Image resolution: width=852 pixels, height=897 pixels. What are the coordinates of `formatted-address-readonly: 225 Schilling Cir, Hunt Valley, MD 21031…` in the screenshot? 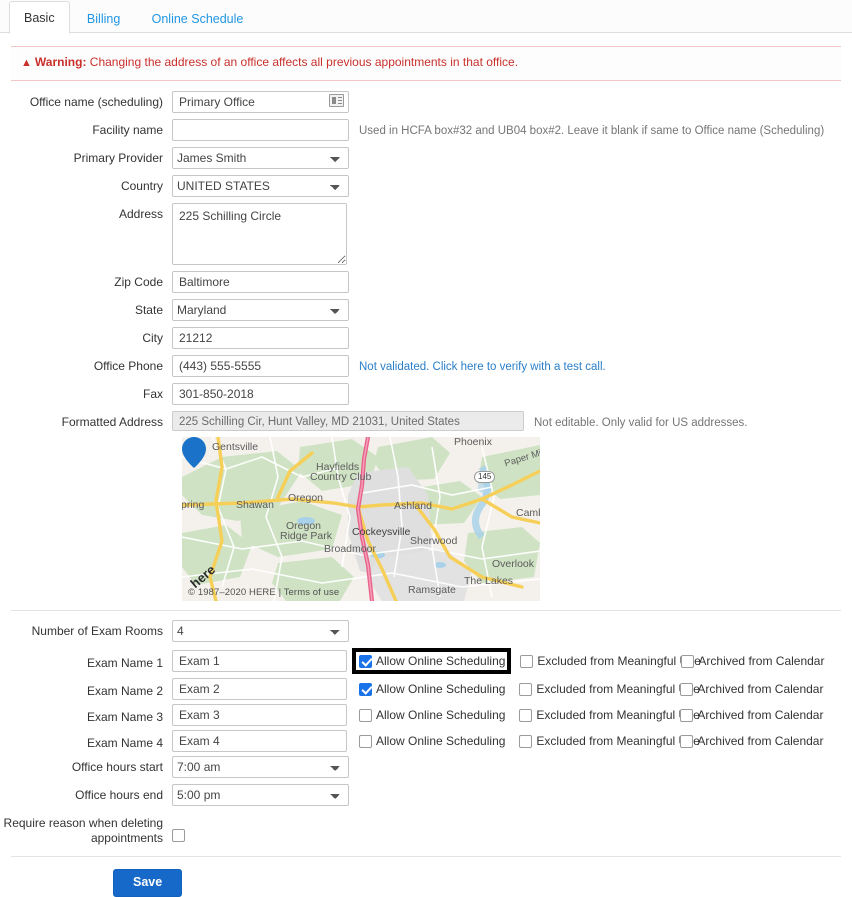 It's located at (348, 421).